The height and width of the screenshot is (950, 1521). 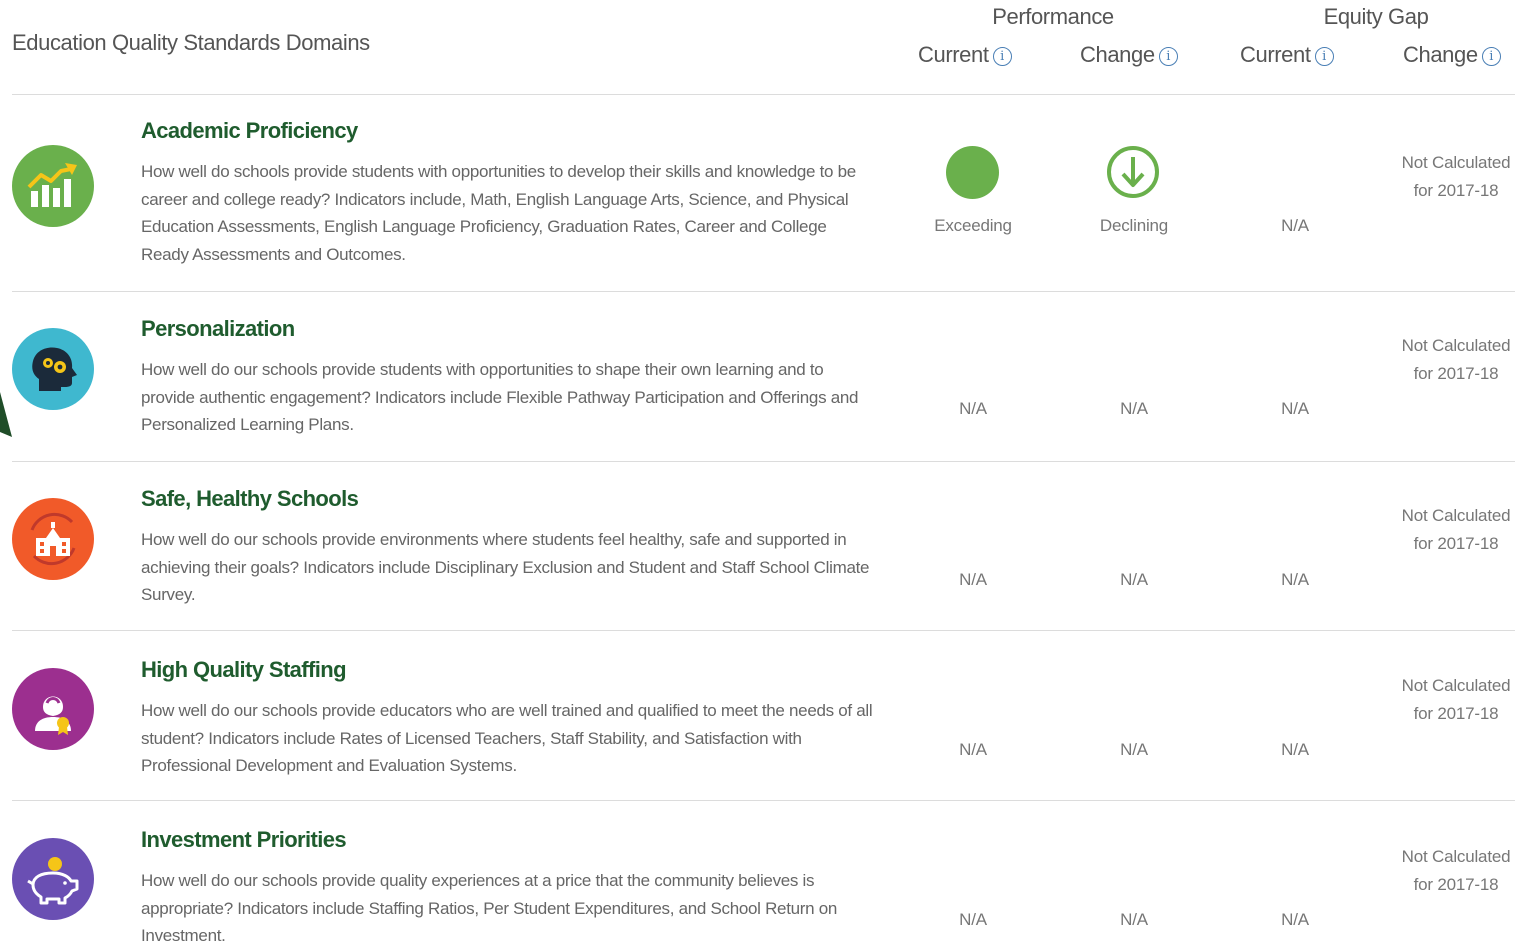 I want to click on perf-change-label: Change, so click(x=1117, y=54).